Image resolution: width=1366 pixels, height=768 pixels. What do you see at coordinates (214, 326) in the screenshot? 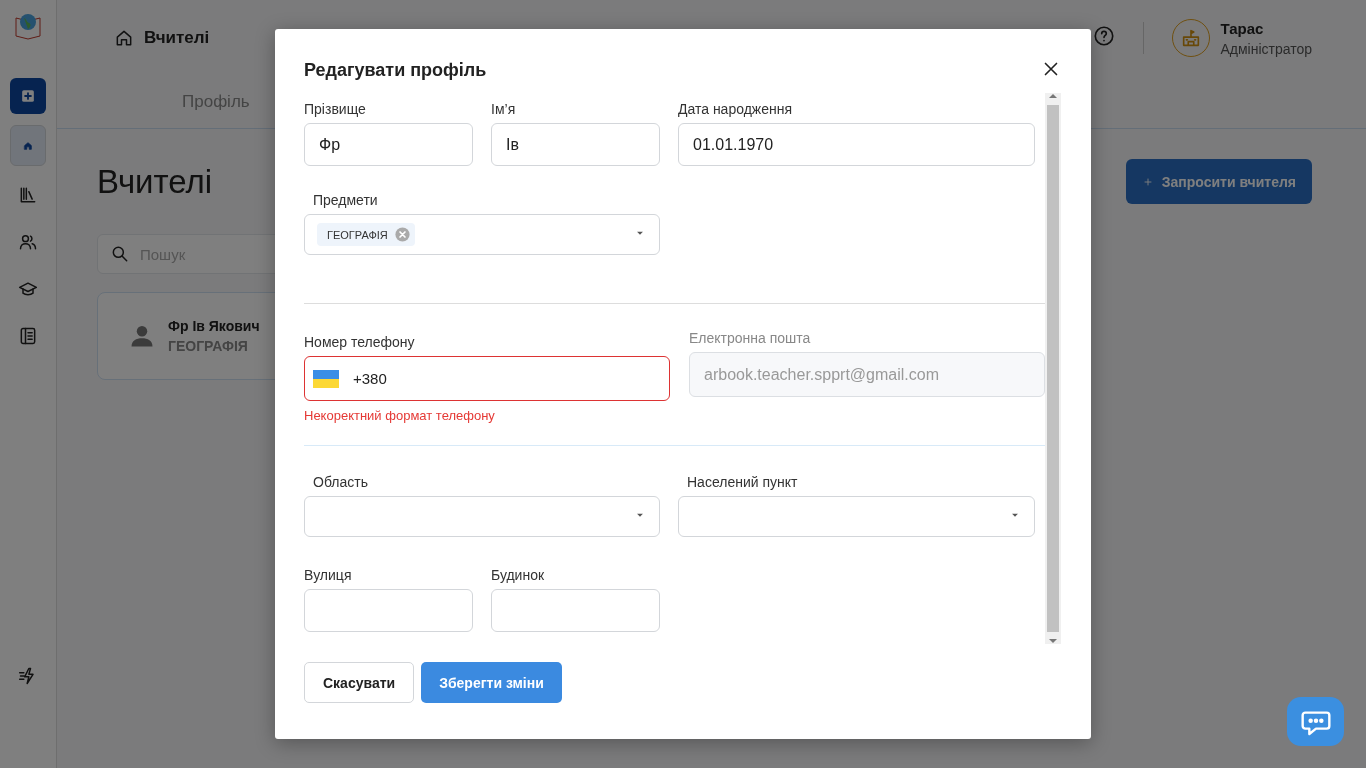
I see `teacher-name: Фр Ів Якович` at bounding box center [214, 326].